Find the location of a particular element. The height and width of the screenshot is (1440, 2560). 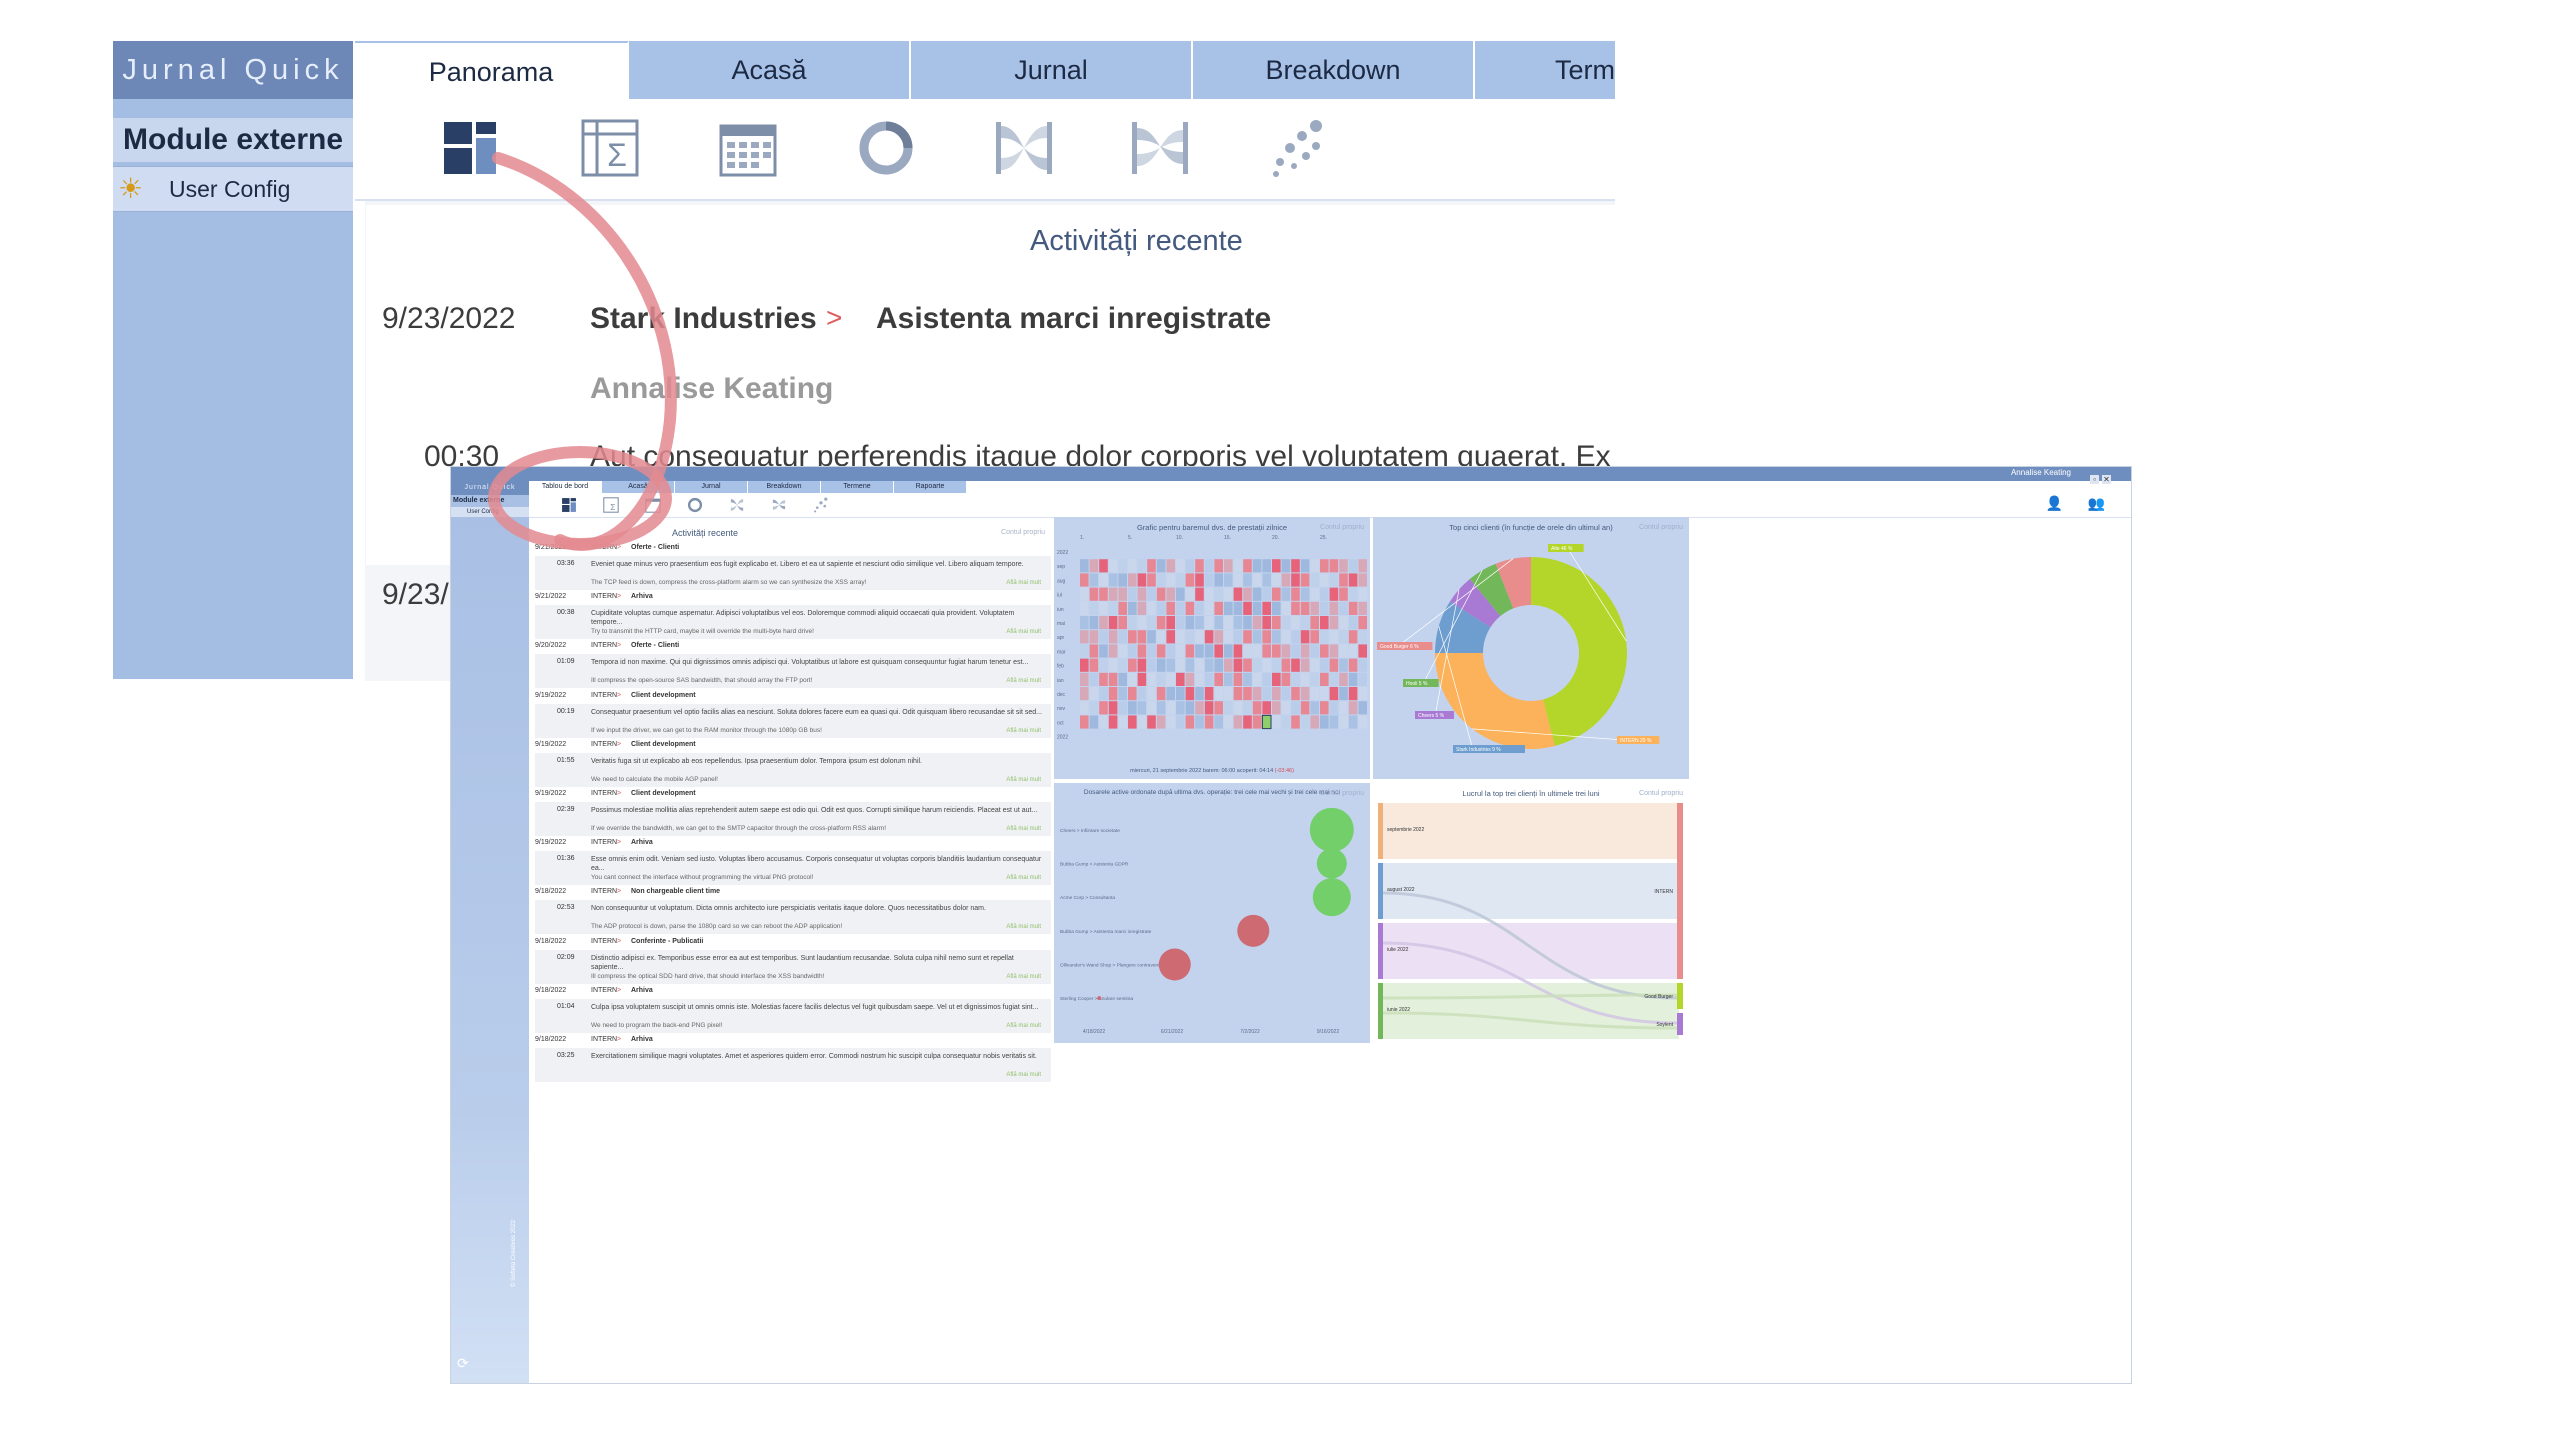

bubble-x-tick: 6/21/2022 is located at coordinates (1172, 1032).